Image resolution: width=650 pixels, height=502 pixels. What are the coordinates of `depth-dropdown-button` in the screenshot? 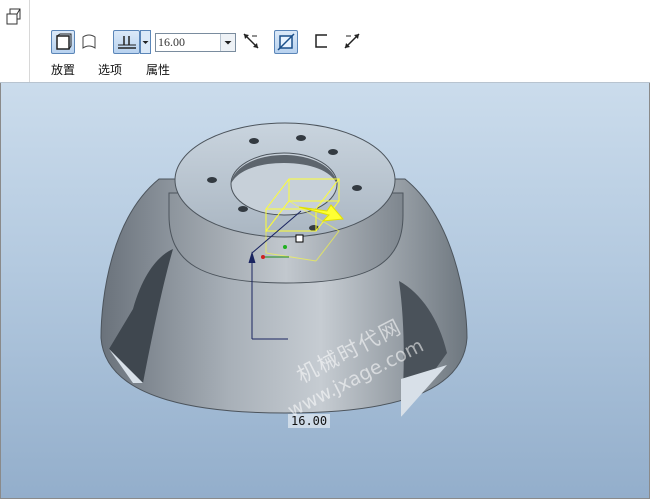 It's located at (227, 42).